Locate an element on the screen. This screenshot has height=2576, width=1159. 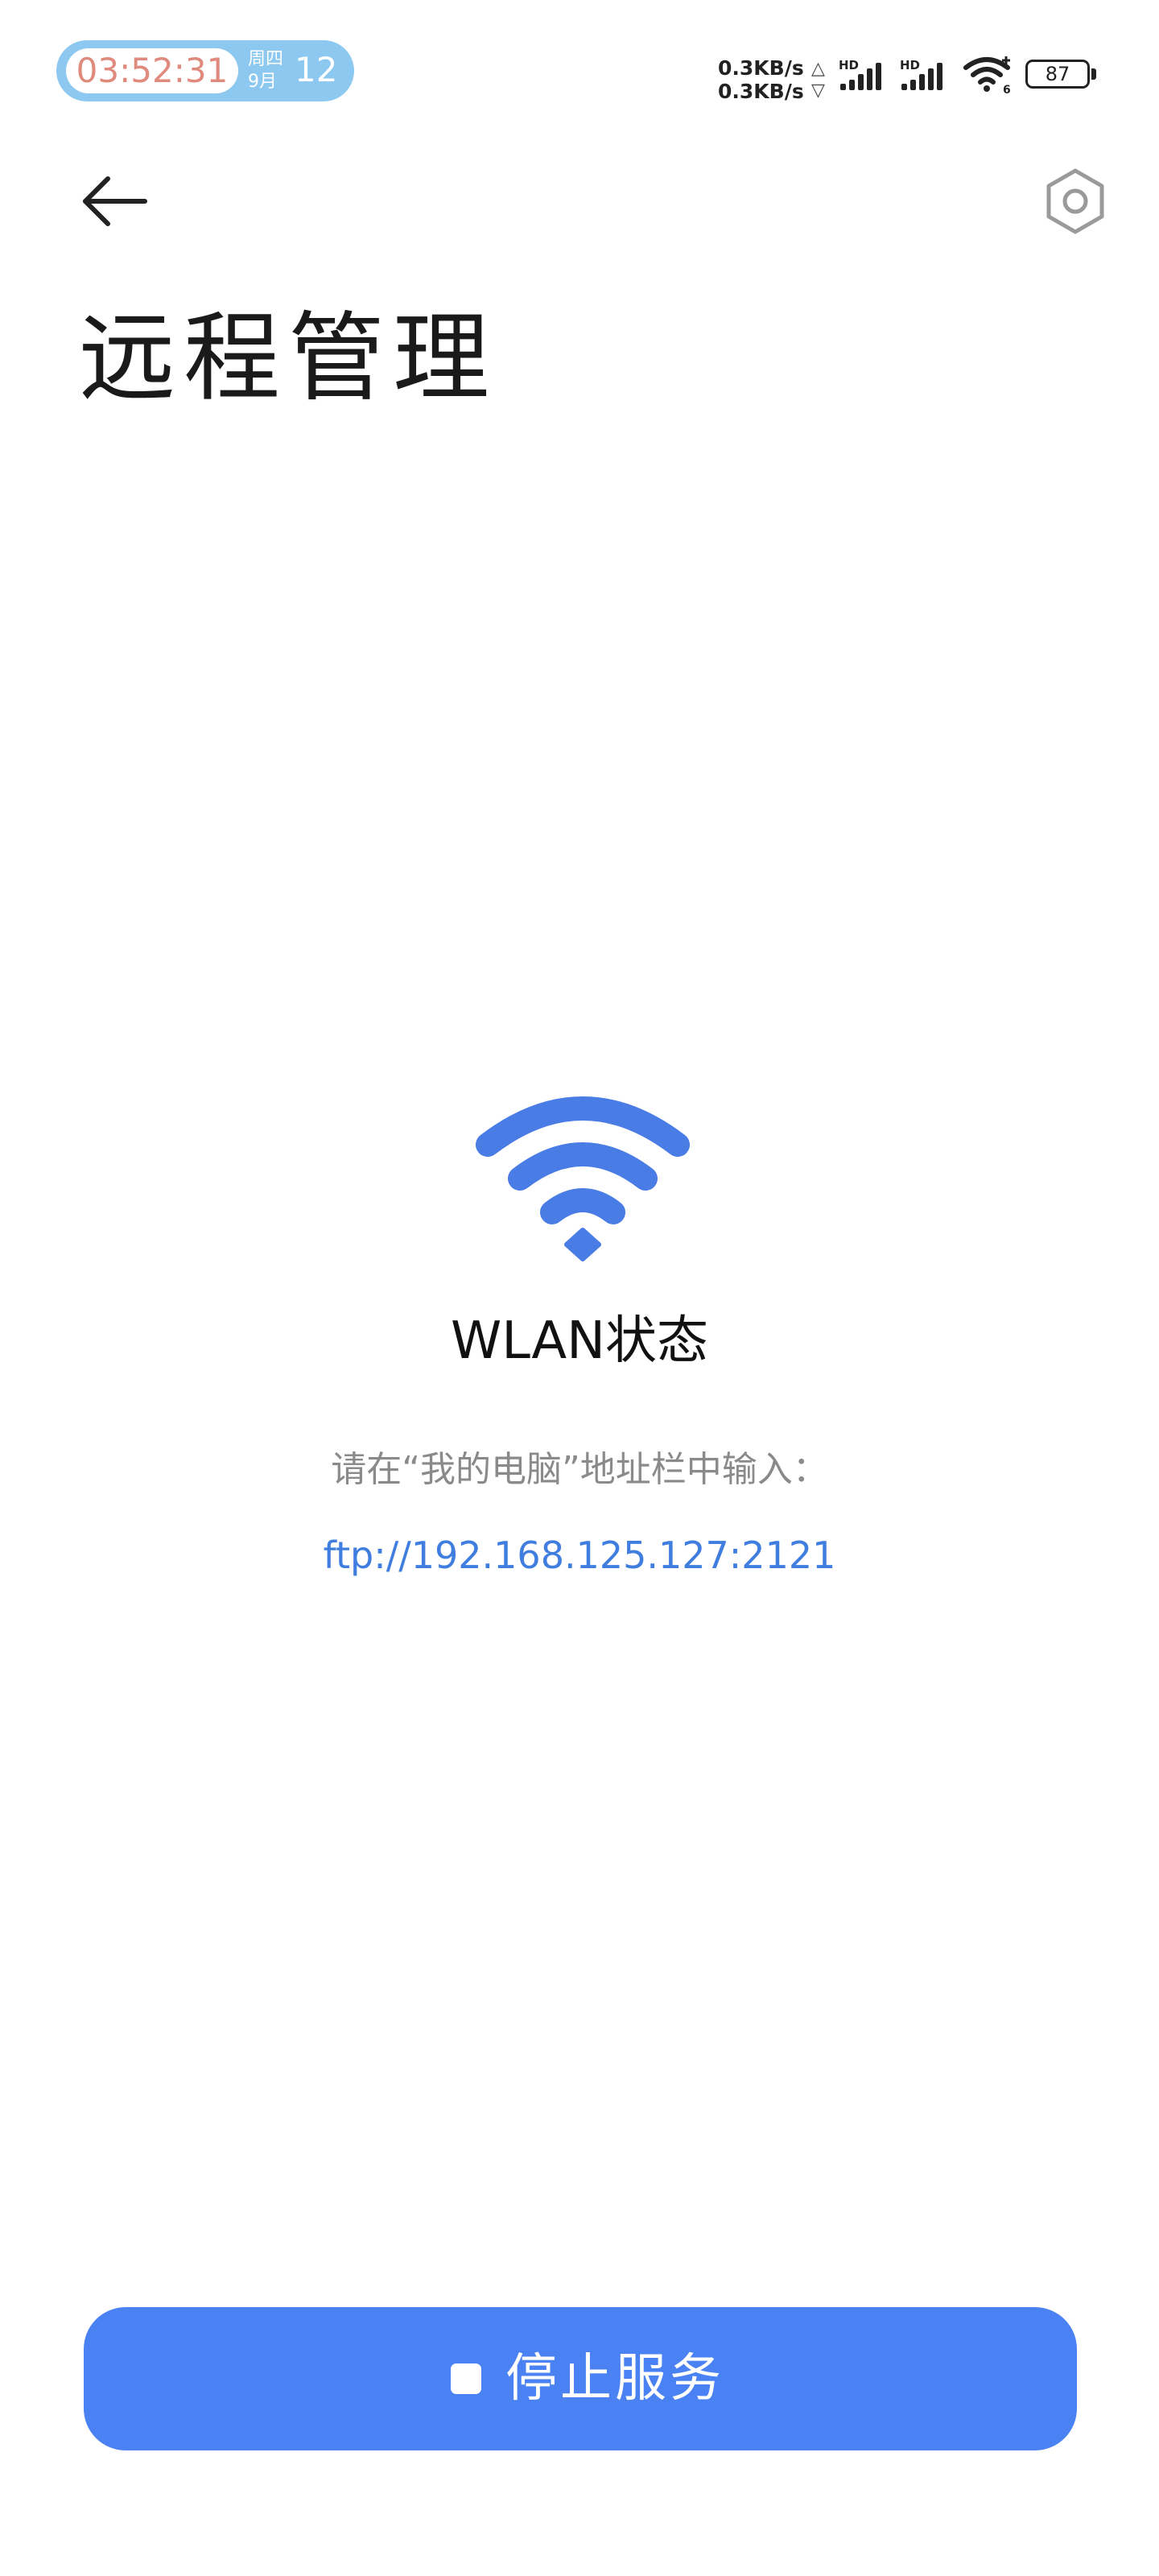
battery-level: 87 is located at coordinates (1057, 74).